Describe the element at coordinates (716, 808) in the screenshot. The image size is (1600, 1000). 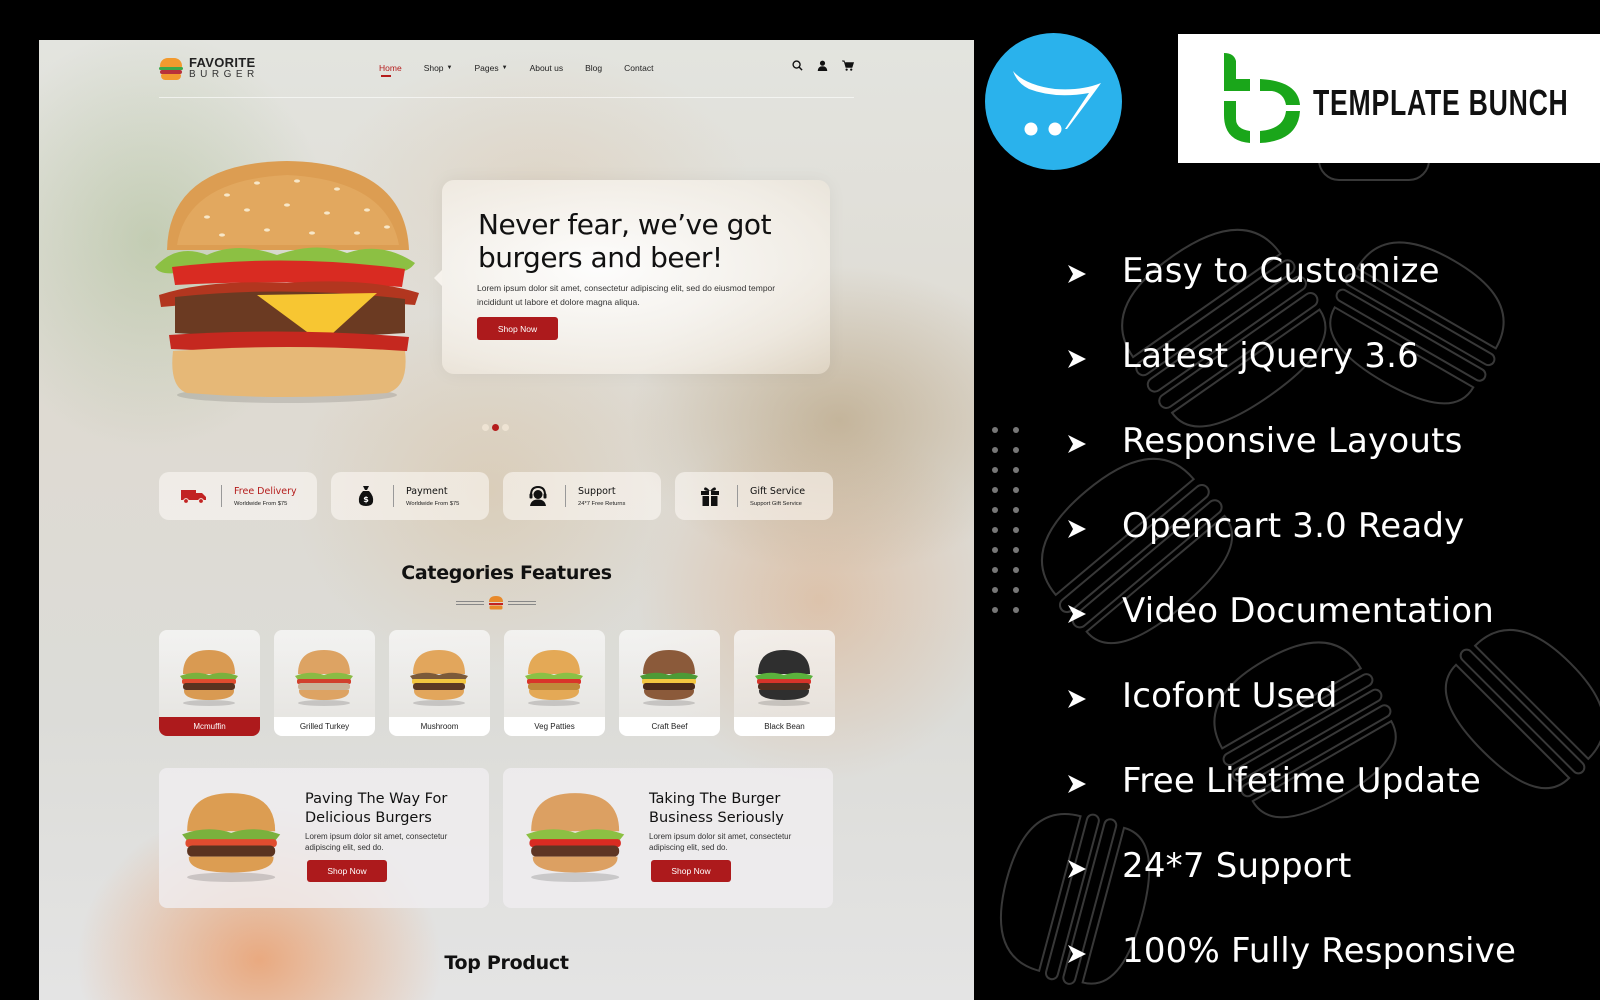
I see `promo-title: Taking The Burger Business Seriously` at that location.